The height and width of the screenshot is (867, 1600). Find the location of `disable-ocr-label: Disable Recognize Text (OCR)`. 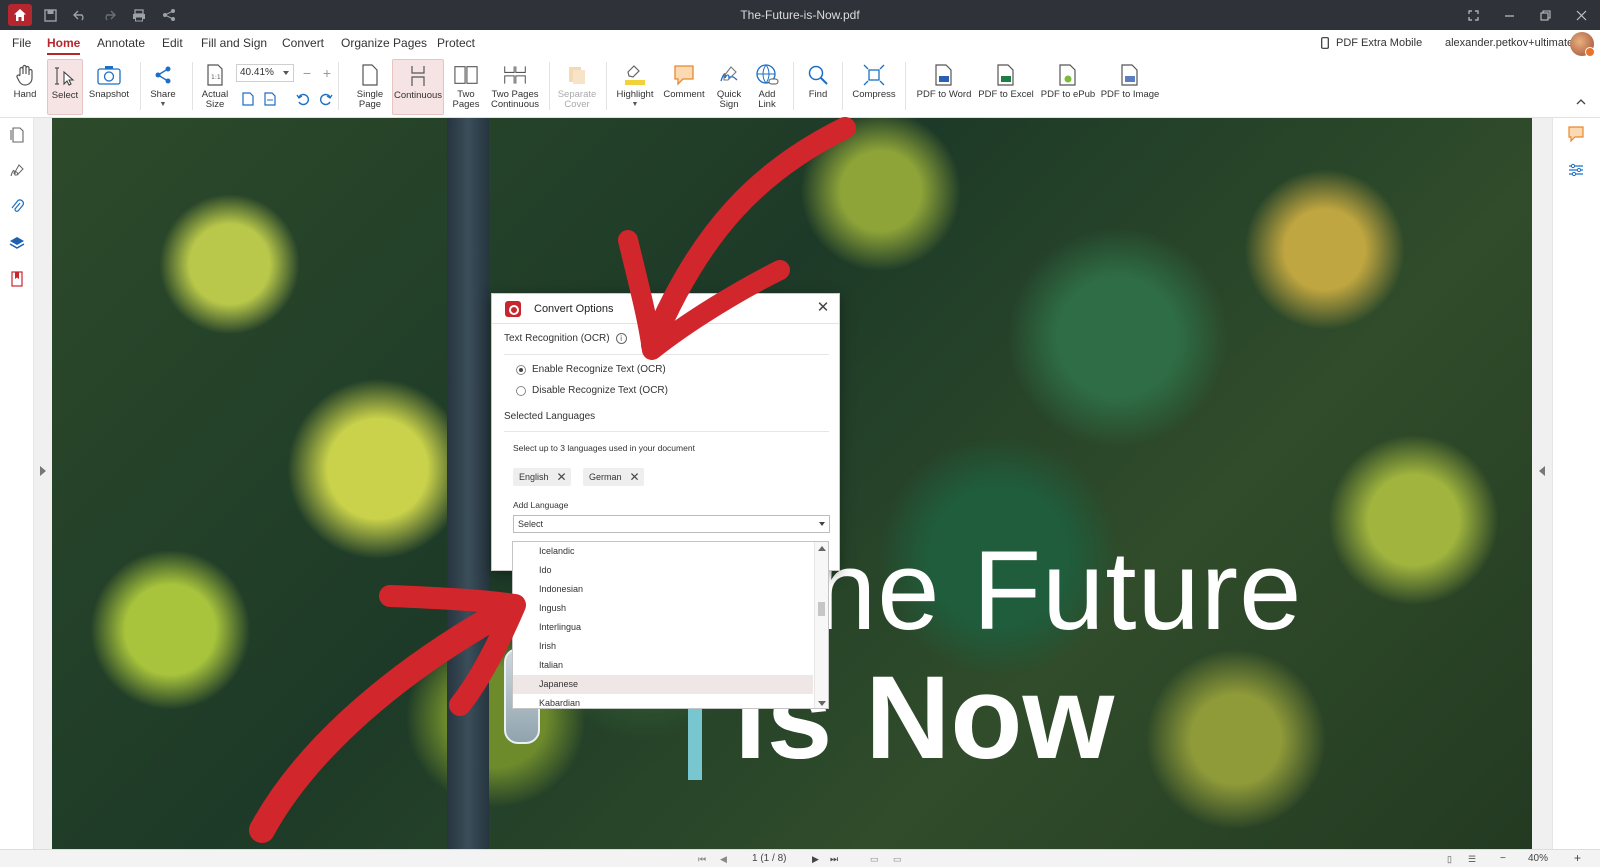

disable-ocr-label: Disable Recognize Text (OCR) is located at coordinates (600, 390).